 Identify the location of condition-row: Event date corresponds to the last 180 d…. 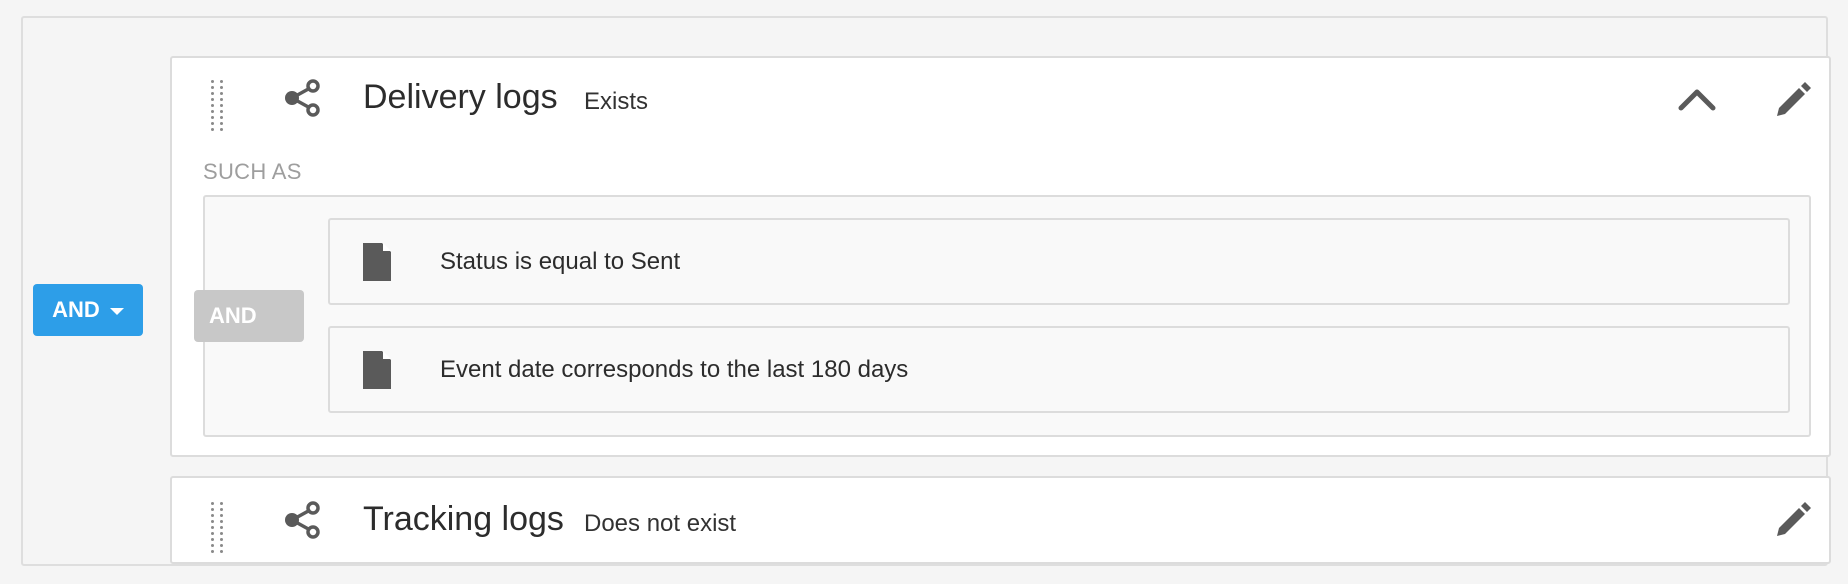
(1059, 369).